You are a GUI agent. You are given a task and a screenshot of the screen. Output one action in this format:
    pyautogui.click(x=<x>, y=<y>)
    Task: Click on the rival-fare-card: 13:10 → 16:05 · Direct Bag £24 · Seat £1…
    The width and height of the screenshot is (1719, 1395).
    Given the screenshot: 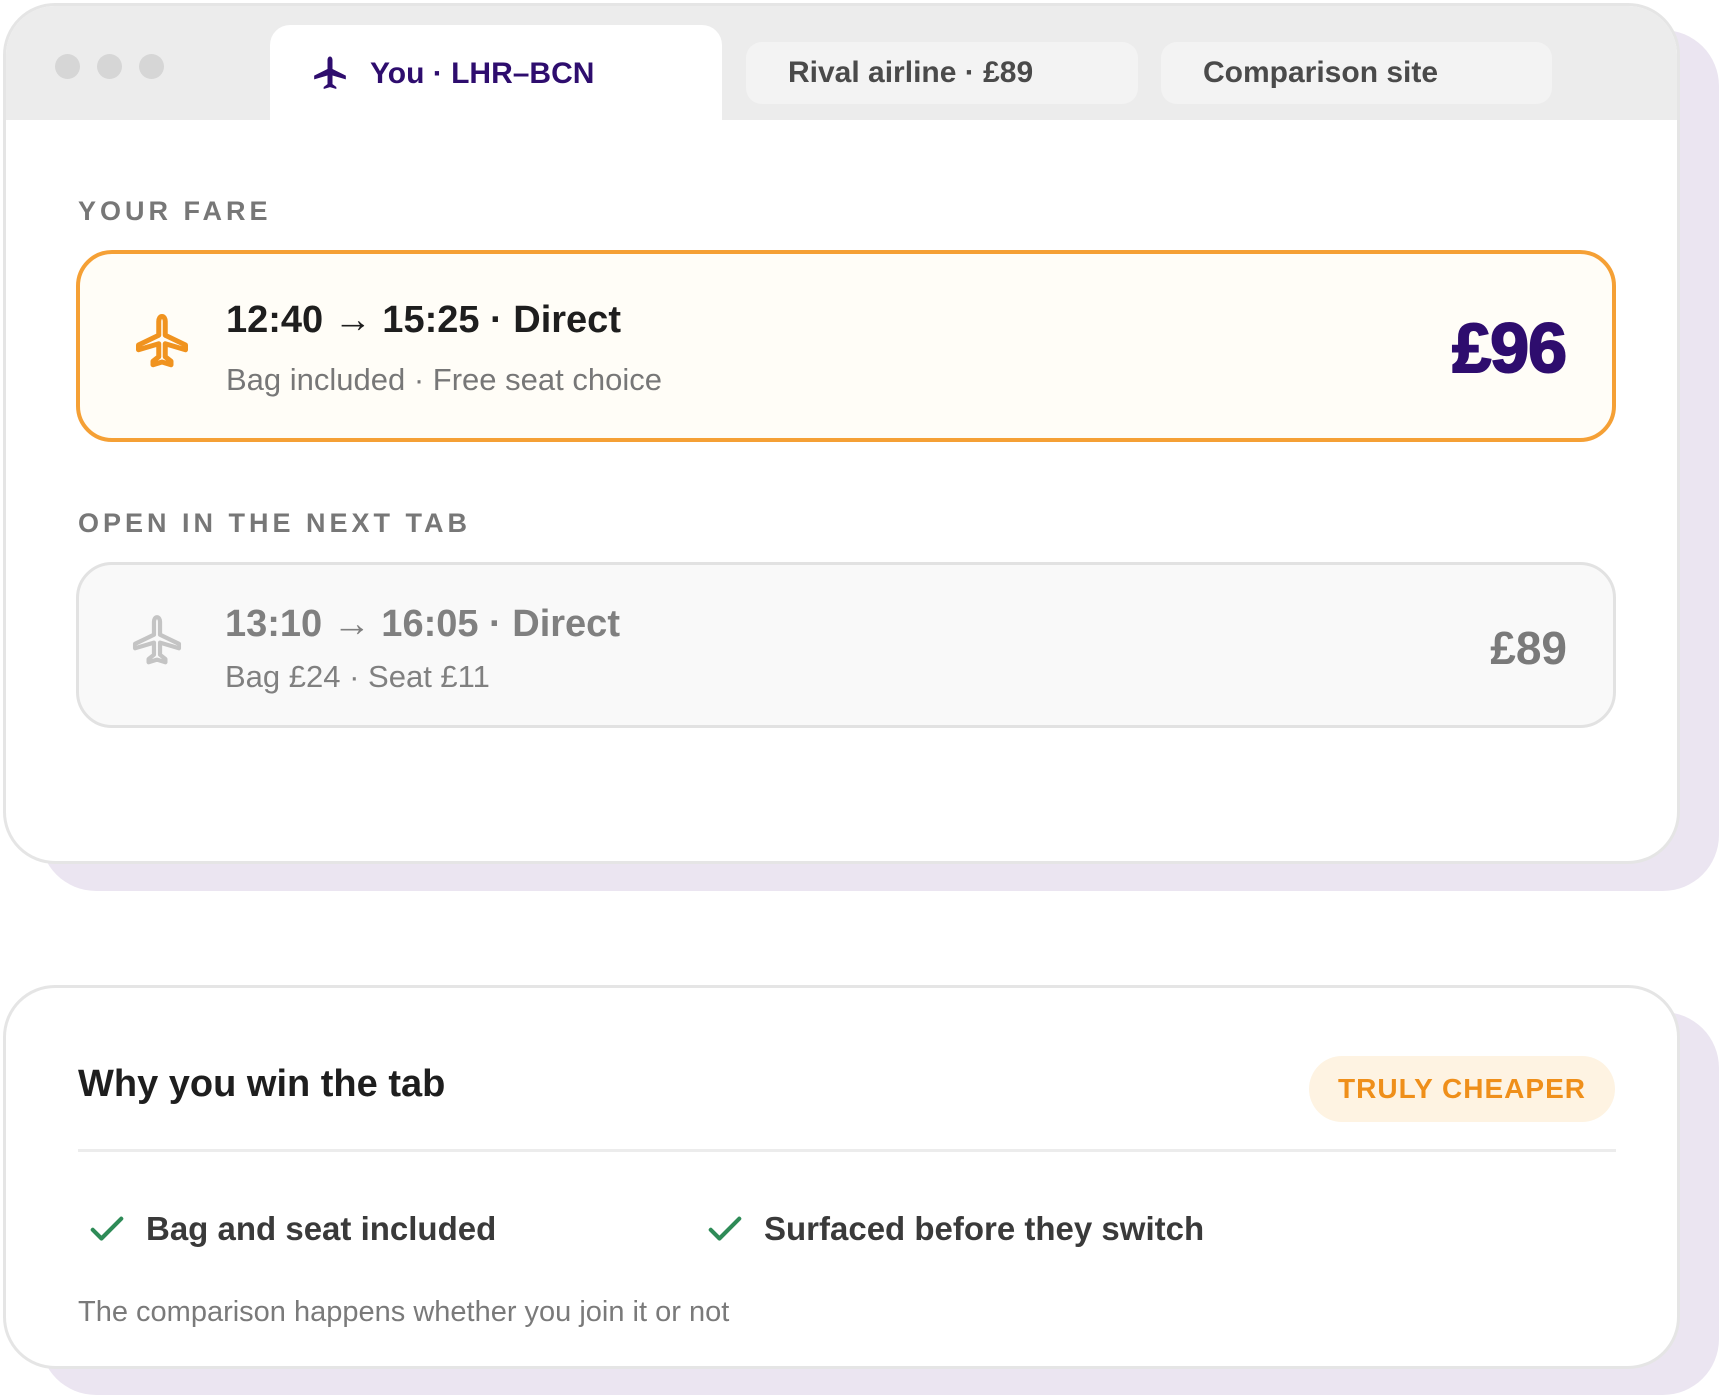 What is the action you would take?
    pyautogui.click(x=846, y=645)
    